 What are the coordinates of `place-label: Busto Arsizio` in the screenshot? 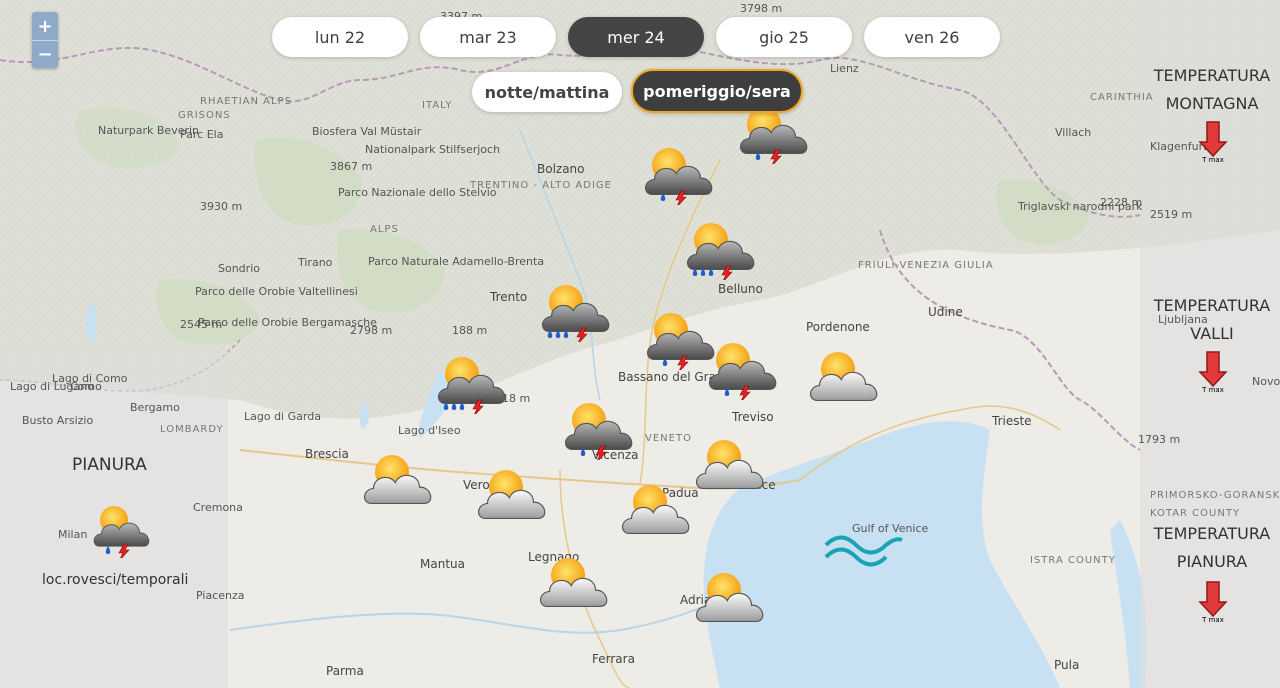 It's located at (58, 420).